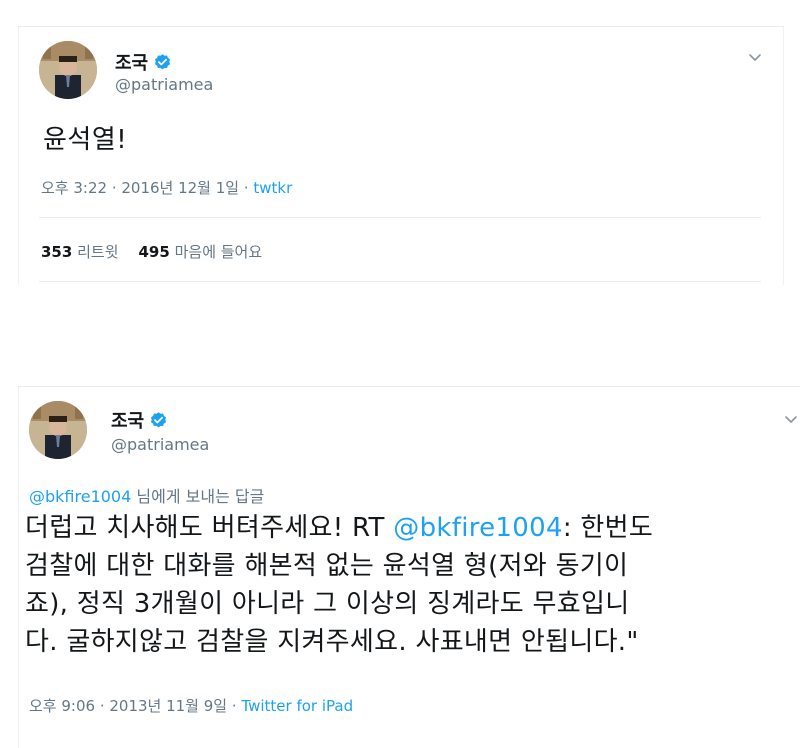 This screenshot has height=748, width=800. What do you see at coordinates (327, 604) in the screenshot?
I see `tweet-text-line: 죠), 정직 3개월이 아니라 그 이상의 징계라도 무효입니` at bounding box center [327, 604].